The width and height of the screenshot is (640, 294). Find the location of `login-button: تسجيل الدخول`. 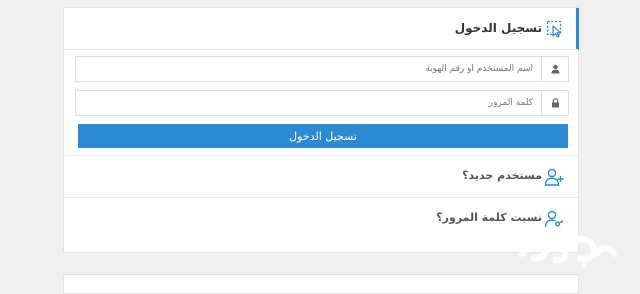

login-button: تسجيل الدخول is located at coordinates (323, 136).